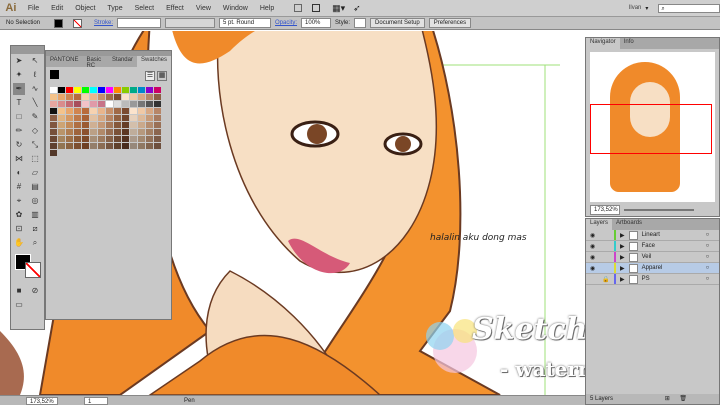 The width and height of the screenshot is (720, 407). Describe the element at coordinates (652, 268) in the screenshot. I see `layer-row: ◉ ▶ Apparel ○` at that location.